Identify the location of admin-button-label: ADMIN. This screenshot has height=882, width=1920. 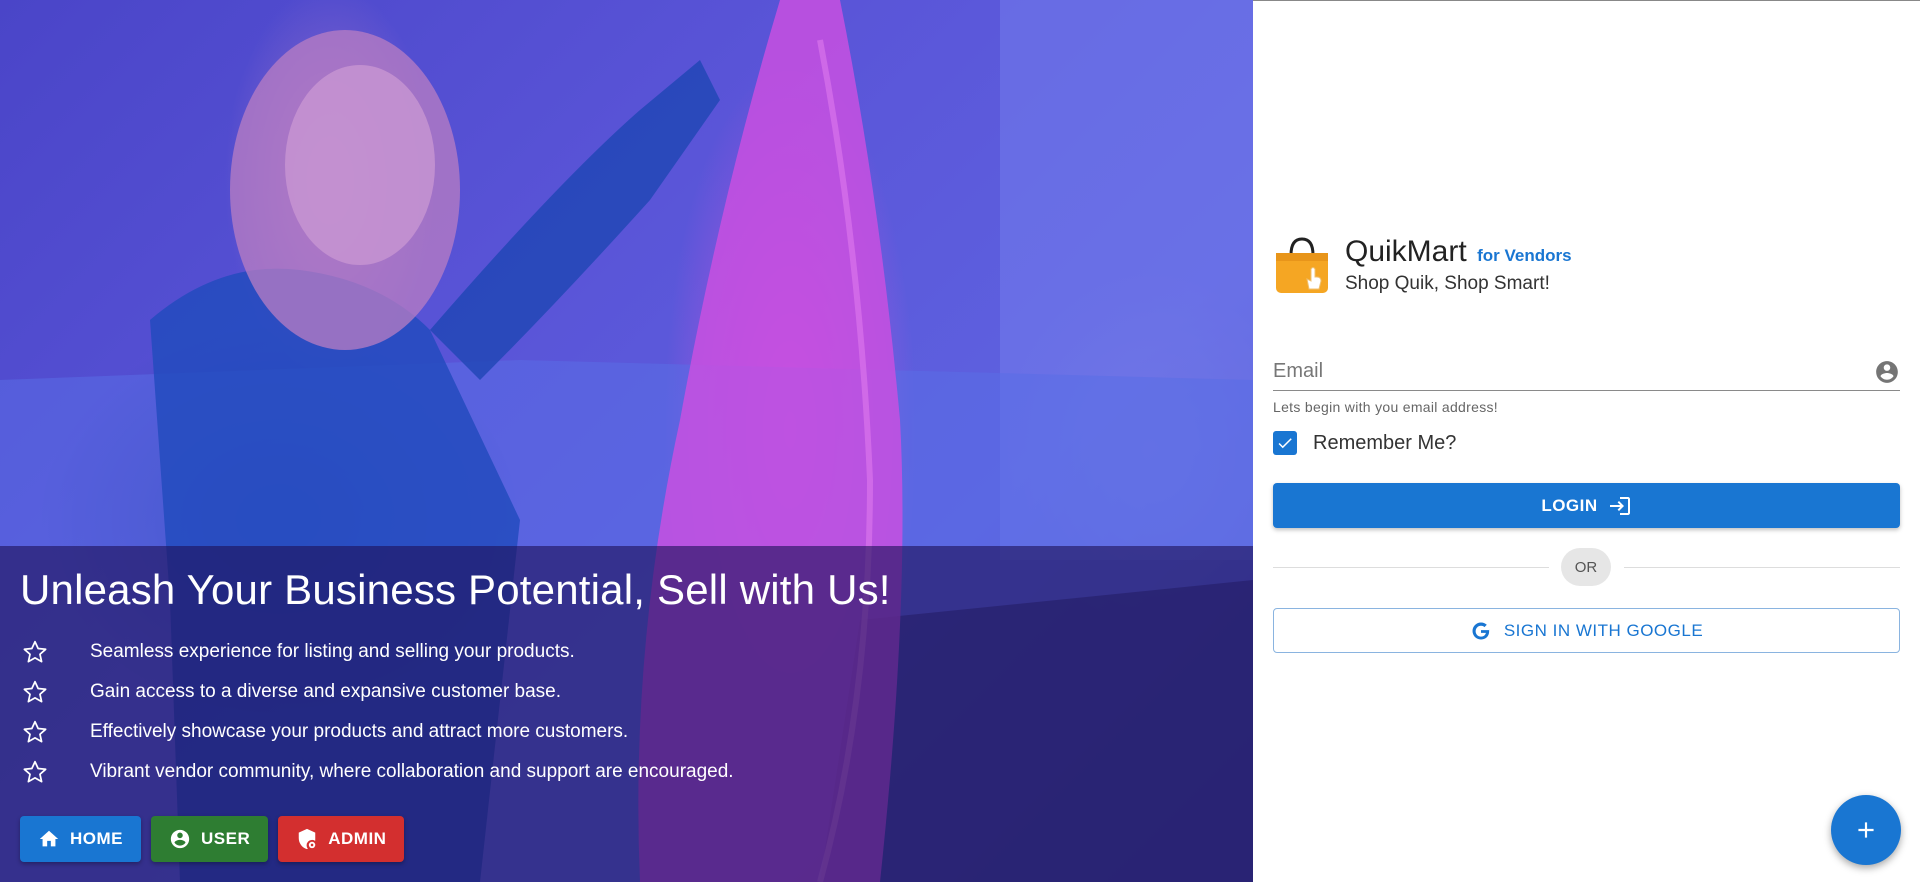
(357, 838).